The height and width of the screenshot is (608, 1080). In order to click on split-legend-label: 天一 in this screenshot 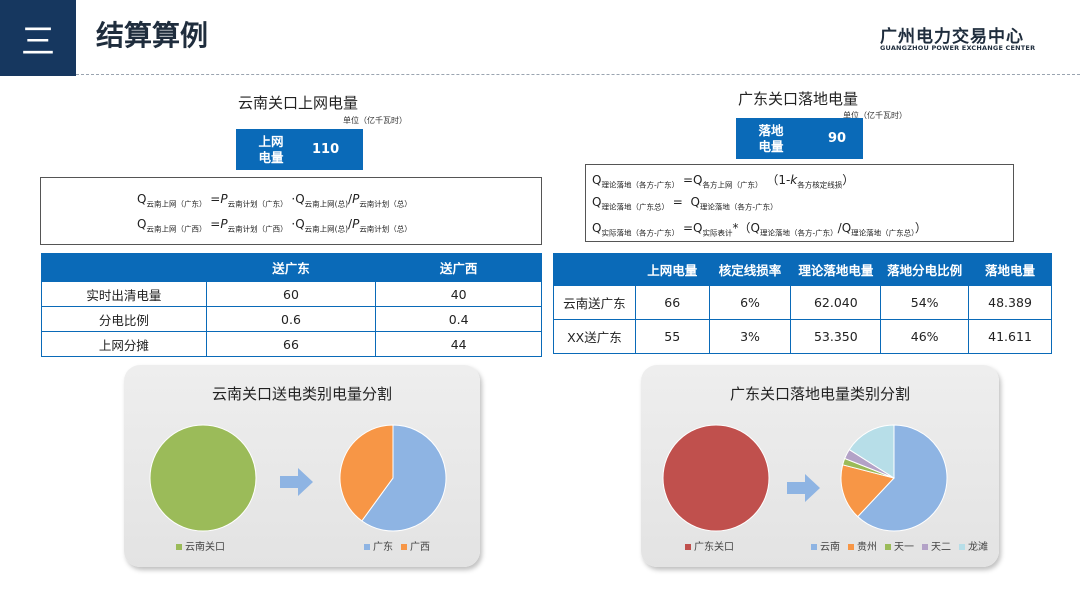, I will do `click(904, 547)`.